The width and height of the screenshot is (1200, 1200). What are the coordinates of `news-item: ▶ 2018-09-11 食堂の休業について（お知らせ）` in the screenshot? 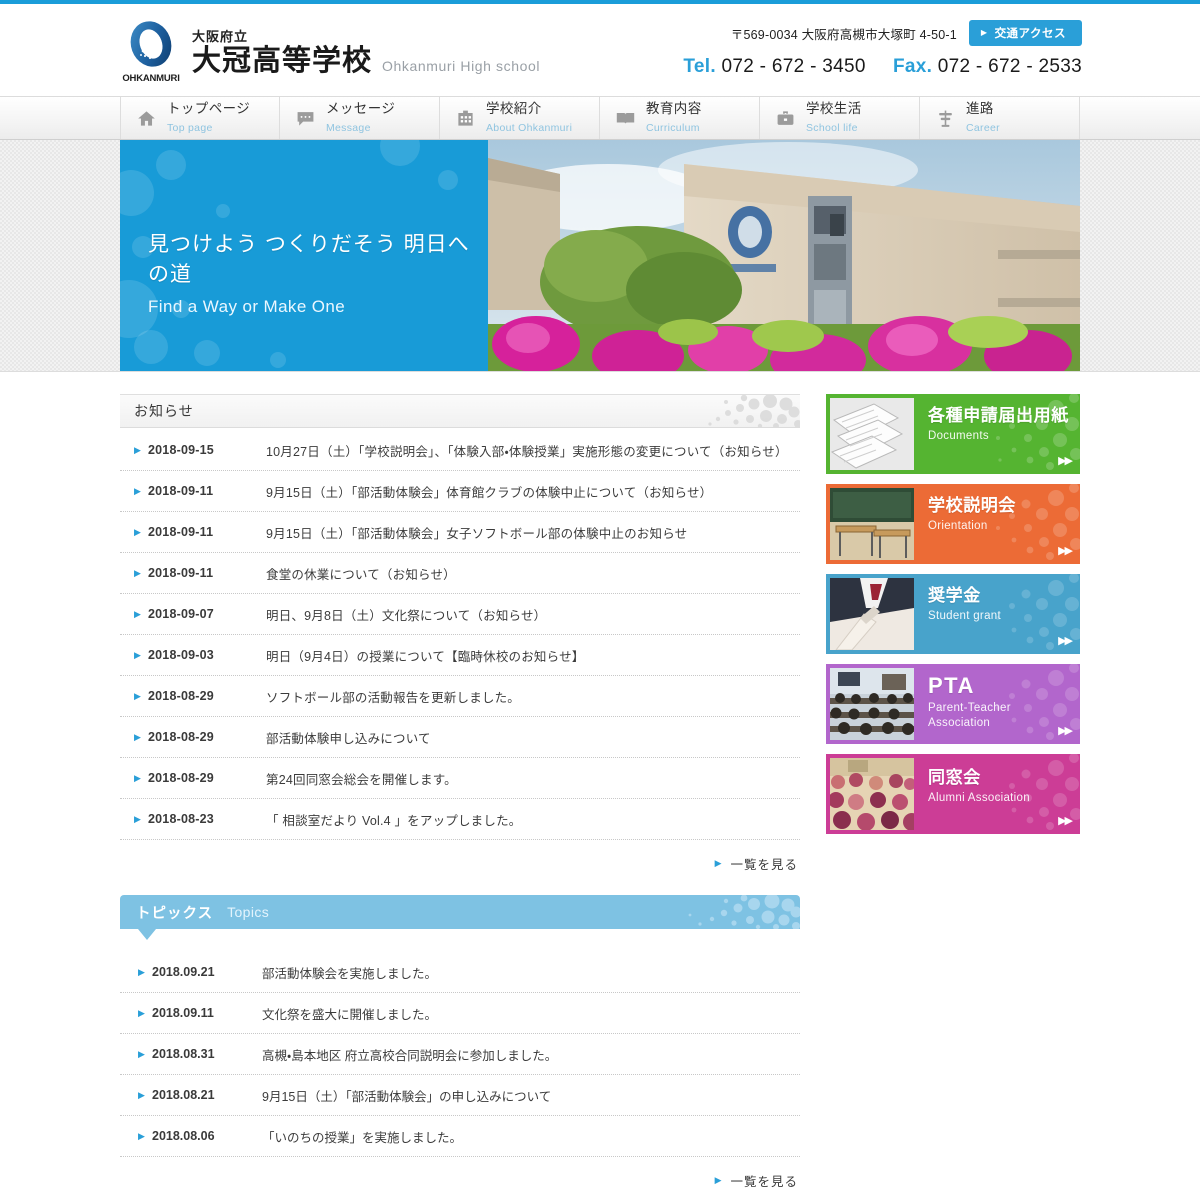 It's located at (460, 573).